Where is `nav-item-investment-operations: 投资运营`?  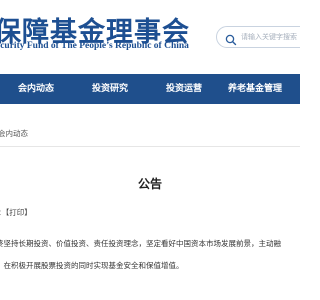
nav-item-investment-operations: 投资运营 is located at coordinates (184, 89).